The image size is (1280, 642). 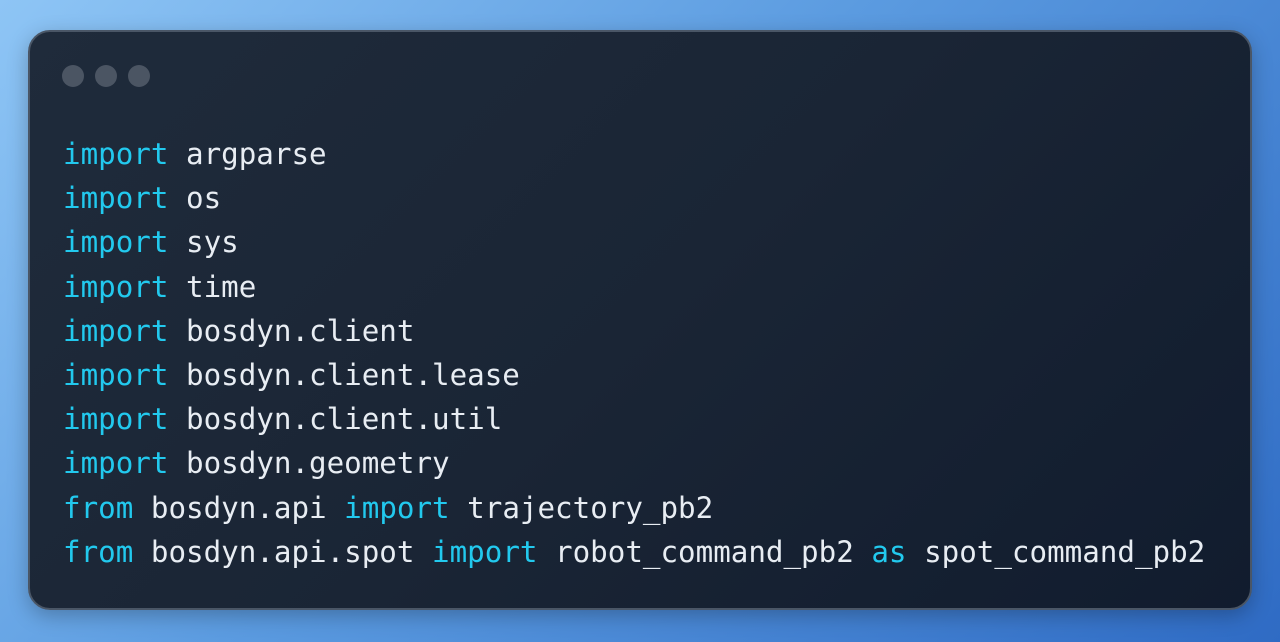 I want to click on code-token: robot_command_pb2, so click(x=704, y=551).